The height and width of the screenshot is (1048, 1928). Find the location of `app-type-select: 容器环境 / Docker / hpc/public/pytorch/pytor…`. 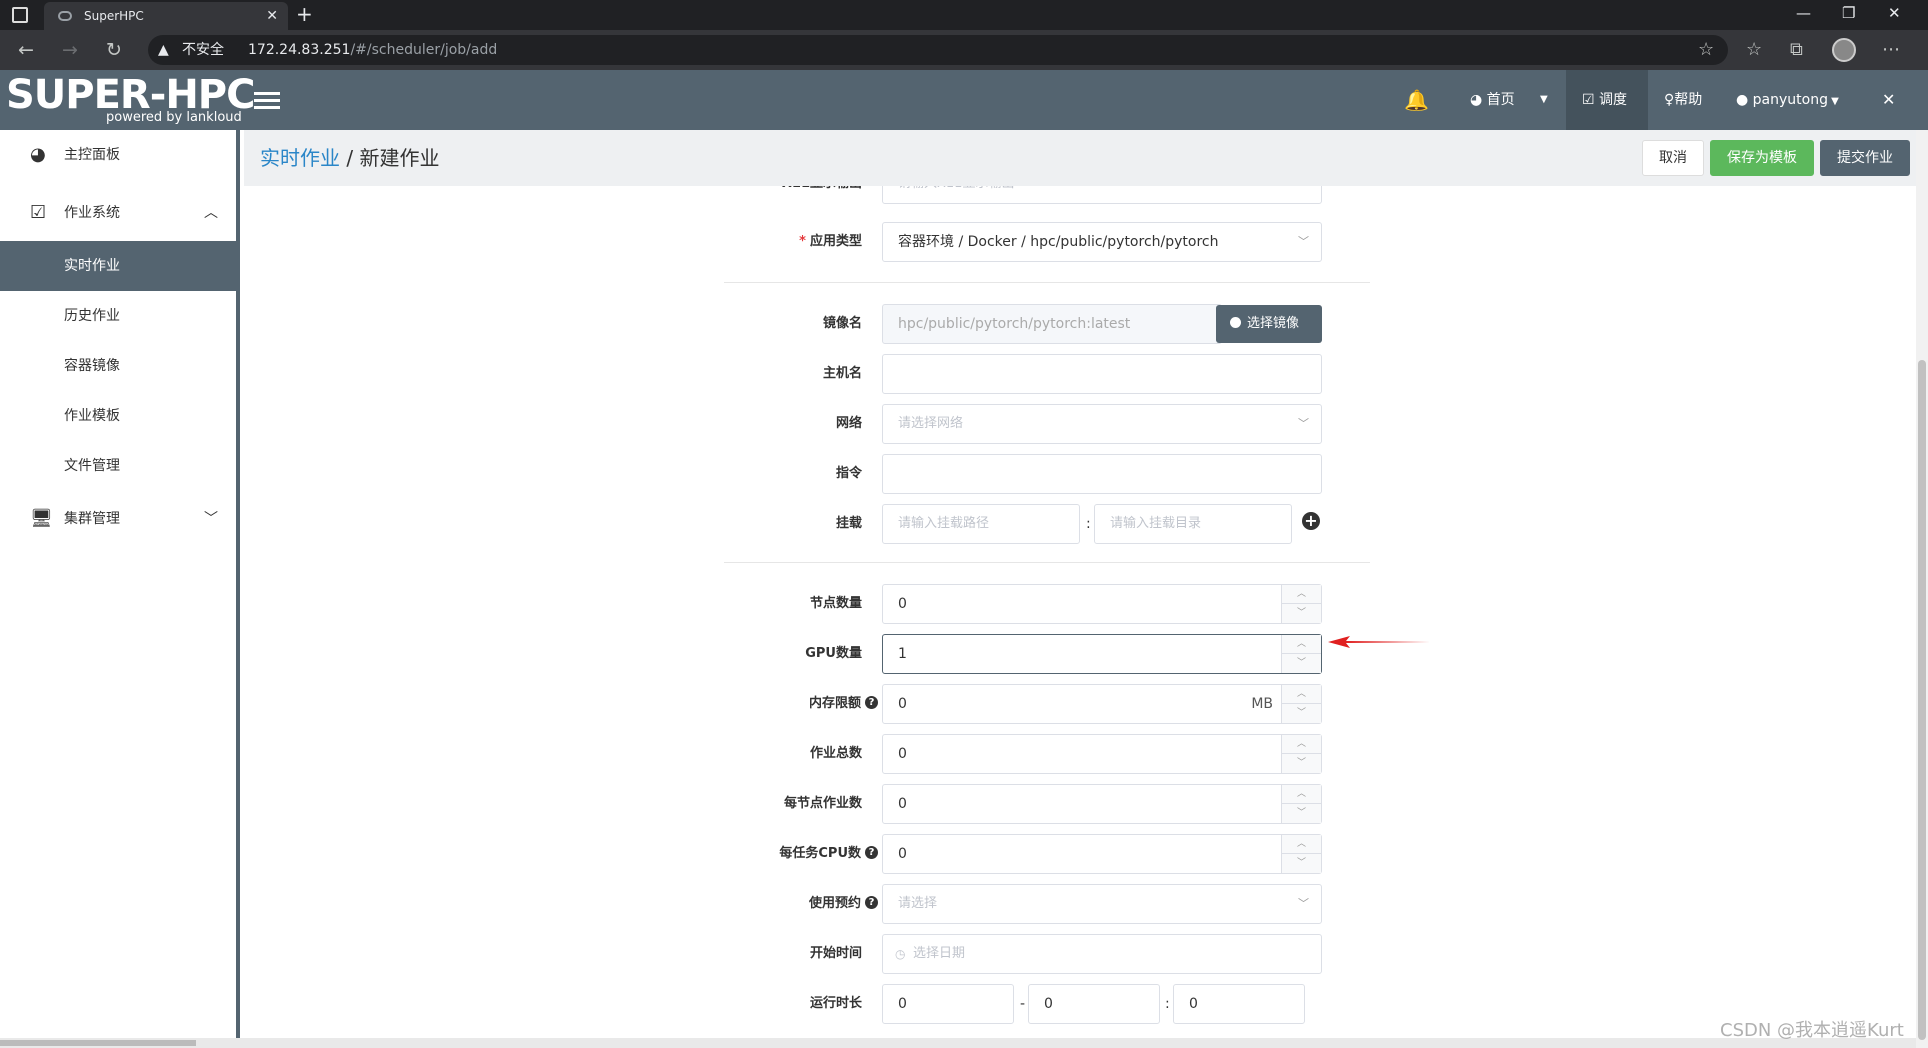

app-type-select: 容器环境 / Docker / hpc/public/pytorch/pytor… is located at coordinates (1102, 242).